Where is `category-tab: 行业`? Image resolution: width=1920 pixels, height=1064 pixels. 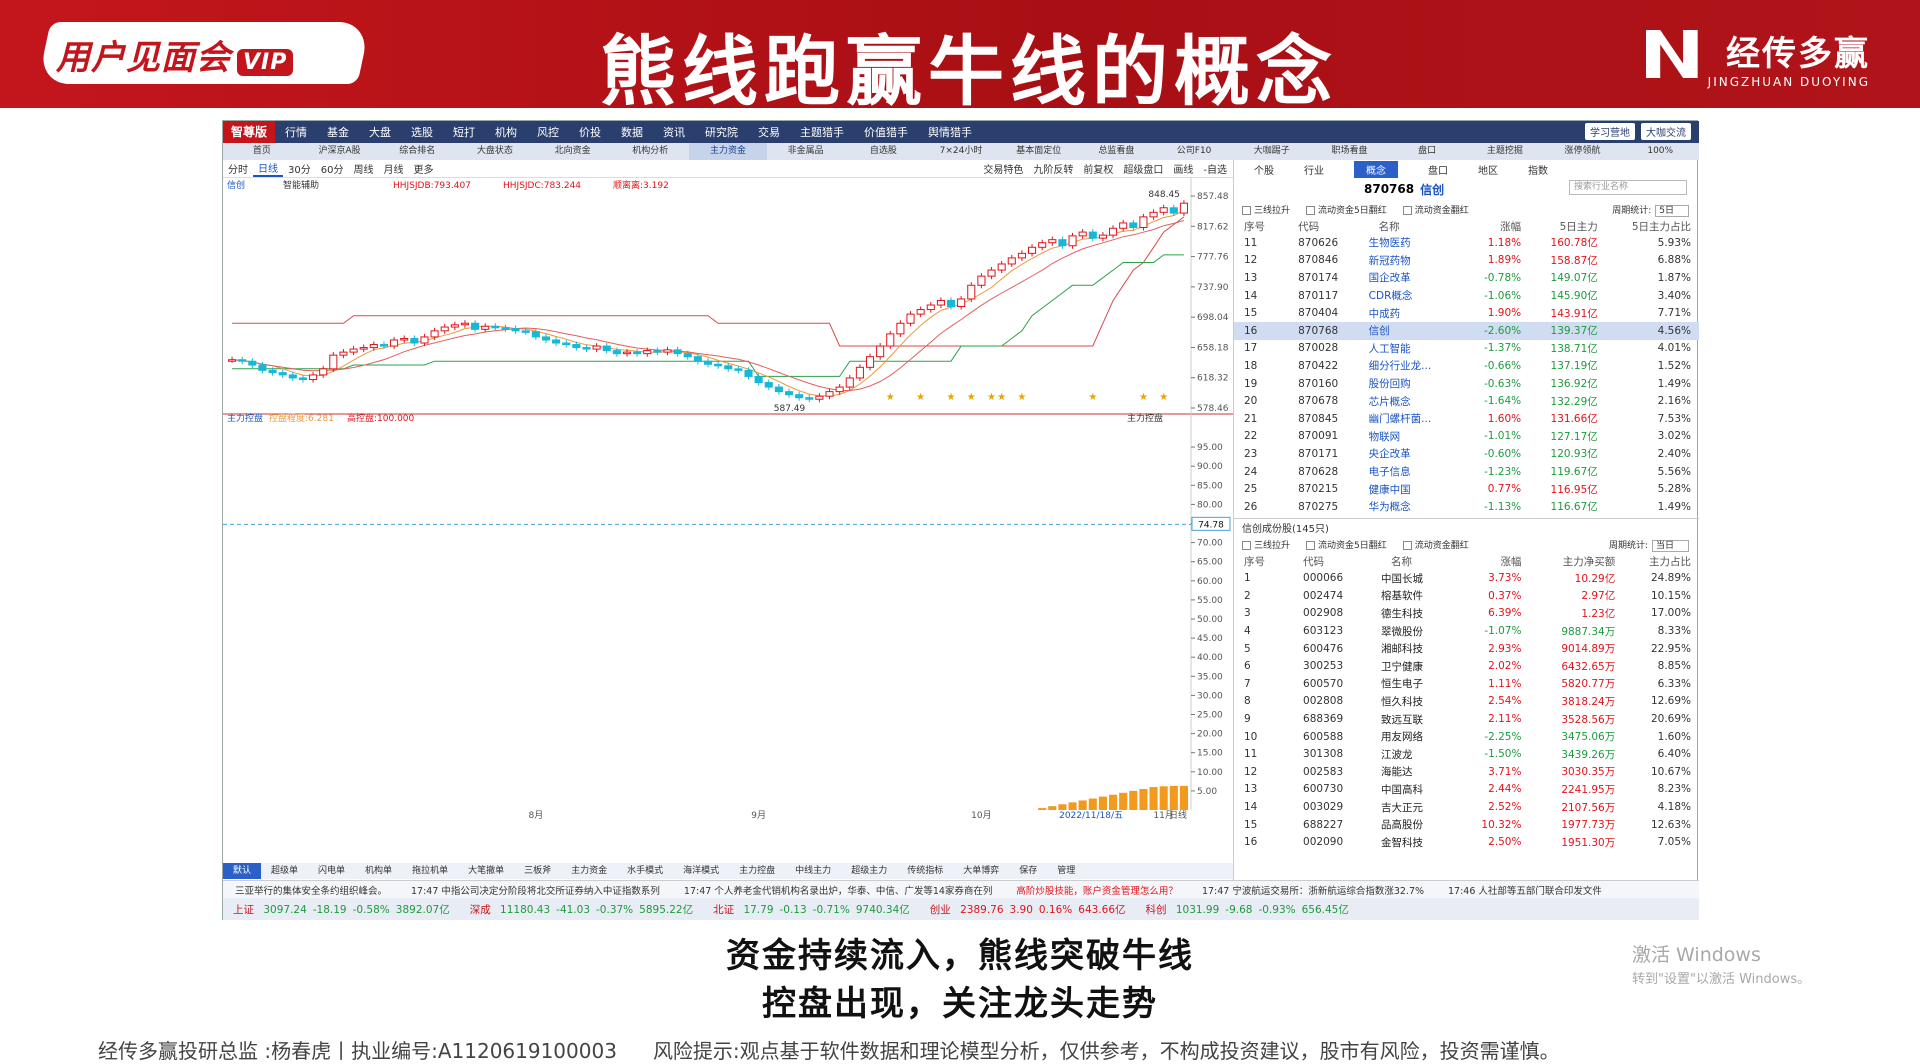 category-tab: 行业 is located at coordinates (1314, 169).